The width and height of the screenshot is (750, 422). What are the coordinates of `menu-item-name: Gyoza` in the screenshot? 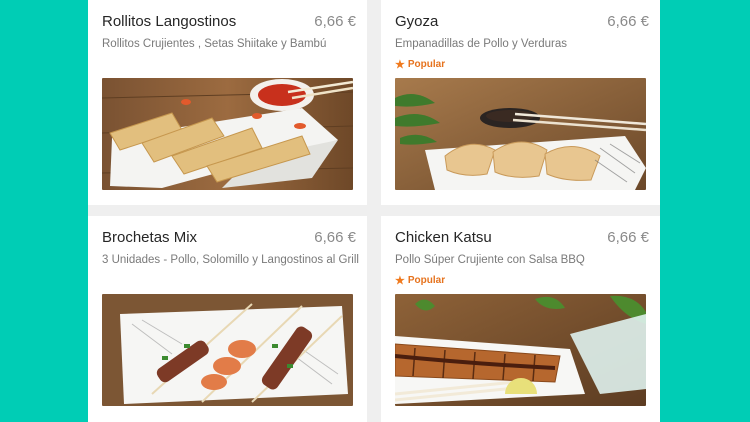 It's located at (417, 21).